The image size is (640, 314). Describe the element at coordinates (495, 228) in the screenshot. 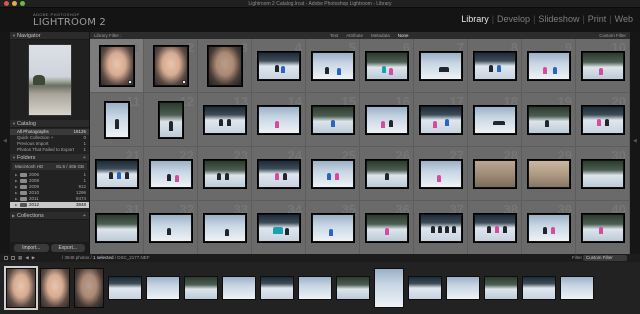

I see `grid-cell: 38` at that location.